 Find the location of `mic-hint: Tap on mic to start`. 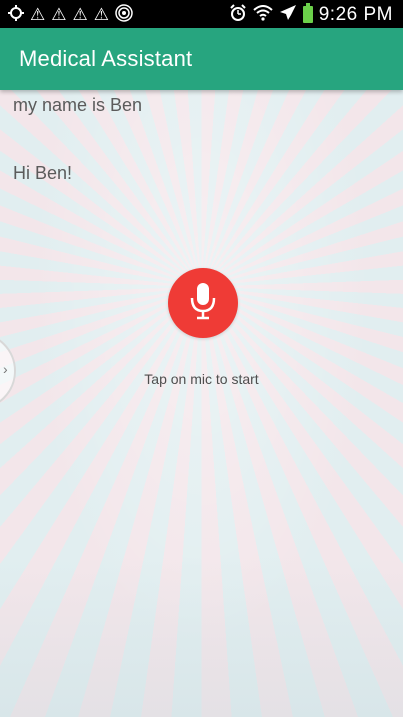

mic-hint: Tap on mic to start is located at coordinates (201, 379).